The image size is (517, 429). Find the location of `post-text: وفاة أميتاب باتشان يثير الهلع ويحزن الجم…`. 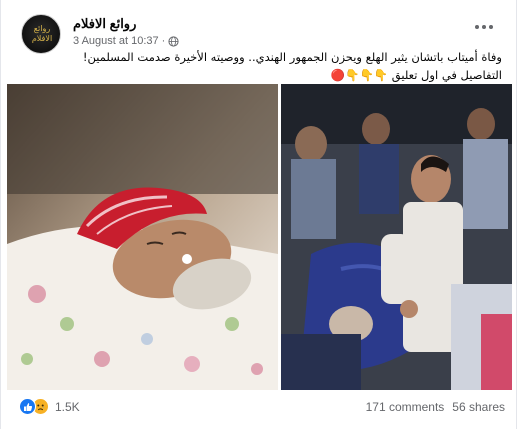

post-text: وفاة أميتاب باتشان يثير الهلع ويحزن الجم… is located at coordinates (257, 66).